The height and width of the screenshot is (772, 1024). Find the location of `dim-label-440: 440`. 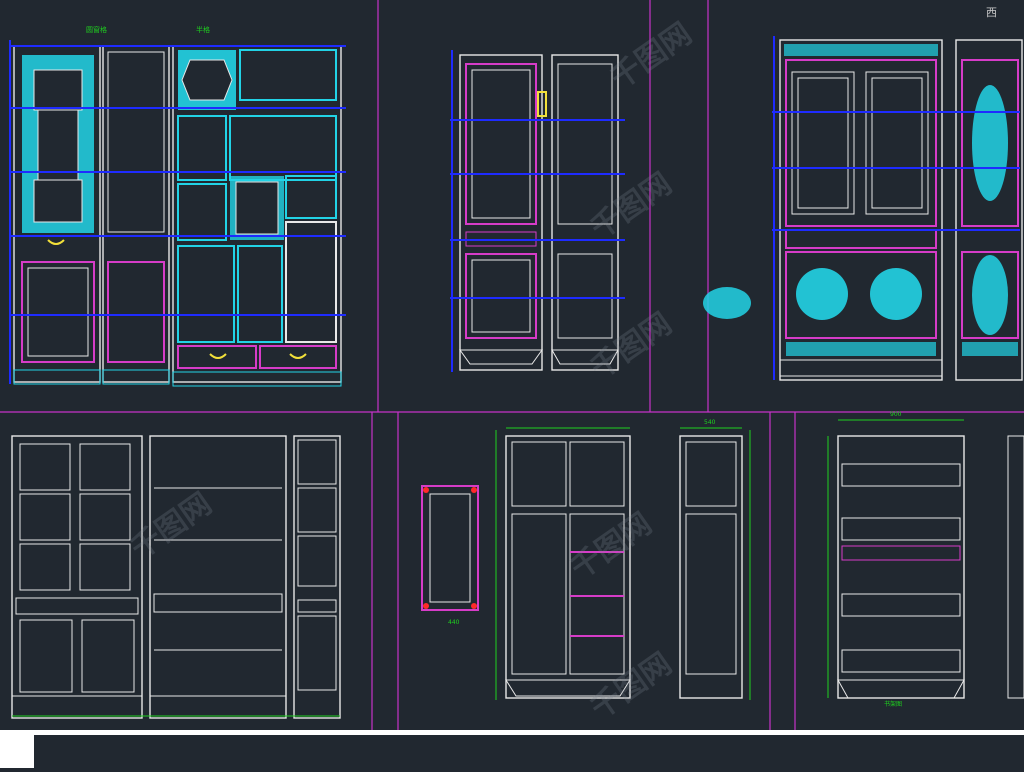

dim-label-440: 440 is located at coordinates (454, 622).